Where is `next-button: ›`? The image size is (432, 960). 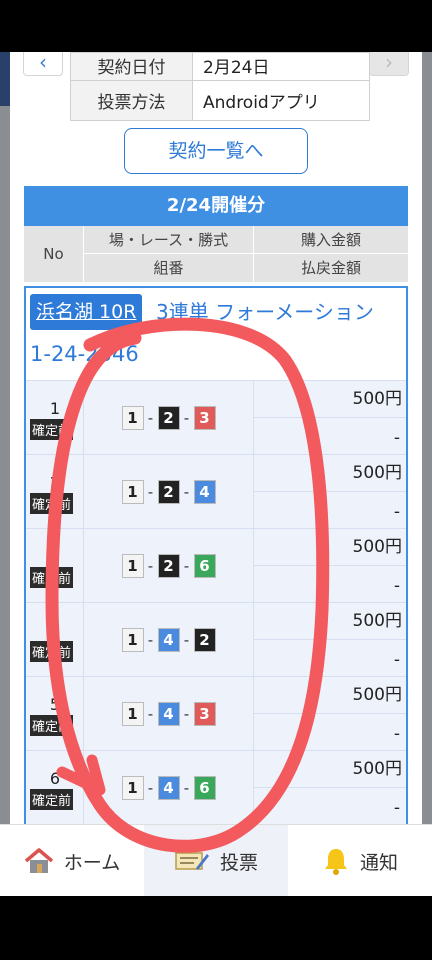 next-button: › is located at coordinates (389, 64).